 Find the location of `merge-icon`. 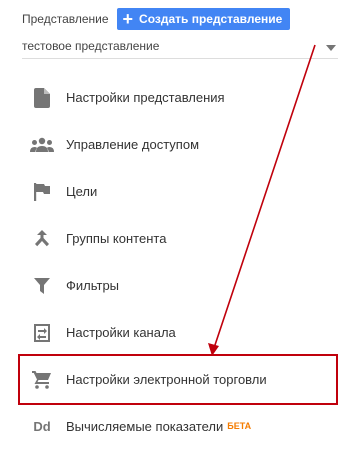

merge-icon is located at coordinates (42, 239).